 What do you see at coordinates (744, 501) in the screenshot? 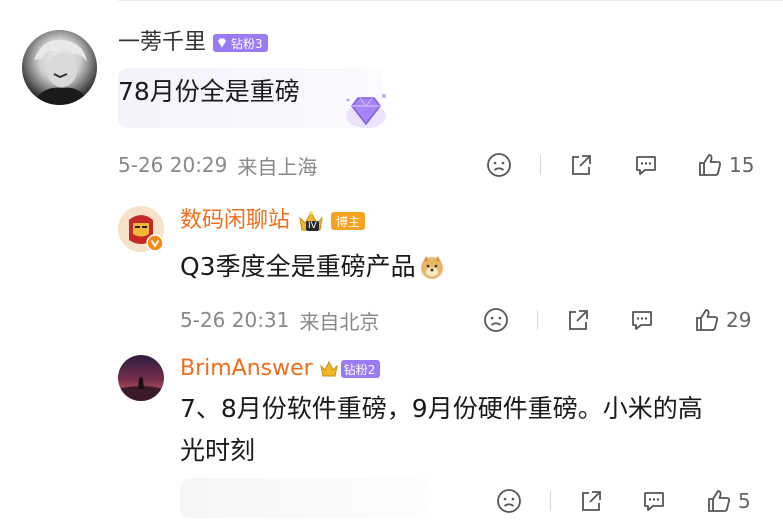
I see `like-count: 5` at bounding box center [744, 501].